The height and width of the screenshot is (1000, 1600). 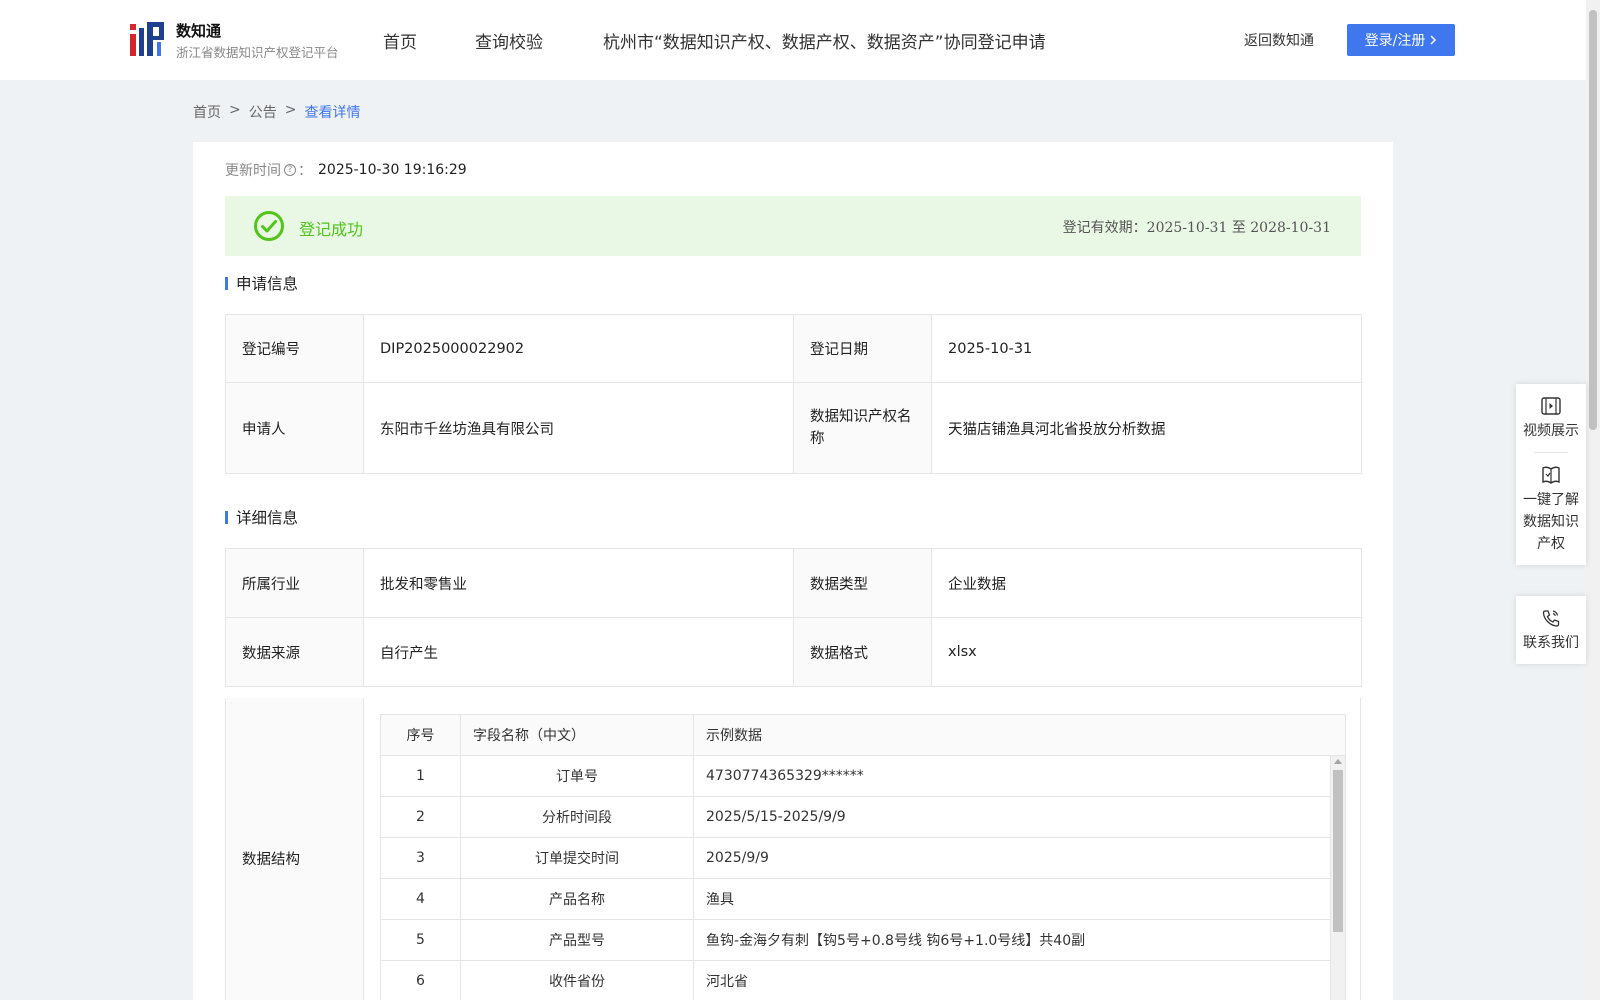 I want to click on cell-no: 6, so click(x=421, y=980).